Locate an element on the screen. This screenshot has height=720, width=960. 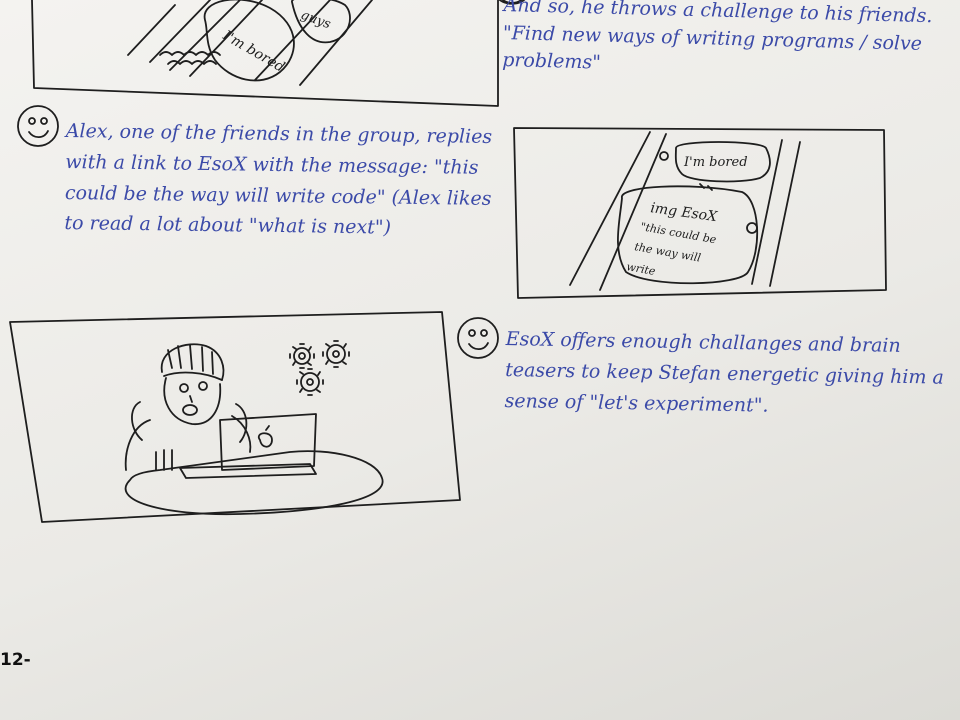
phone-bubble-link: img EsoX is located at coordinates (684, 212).